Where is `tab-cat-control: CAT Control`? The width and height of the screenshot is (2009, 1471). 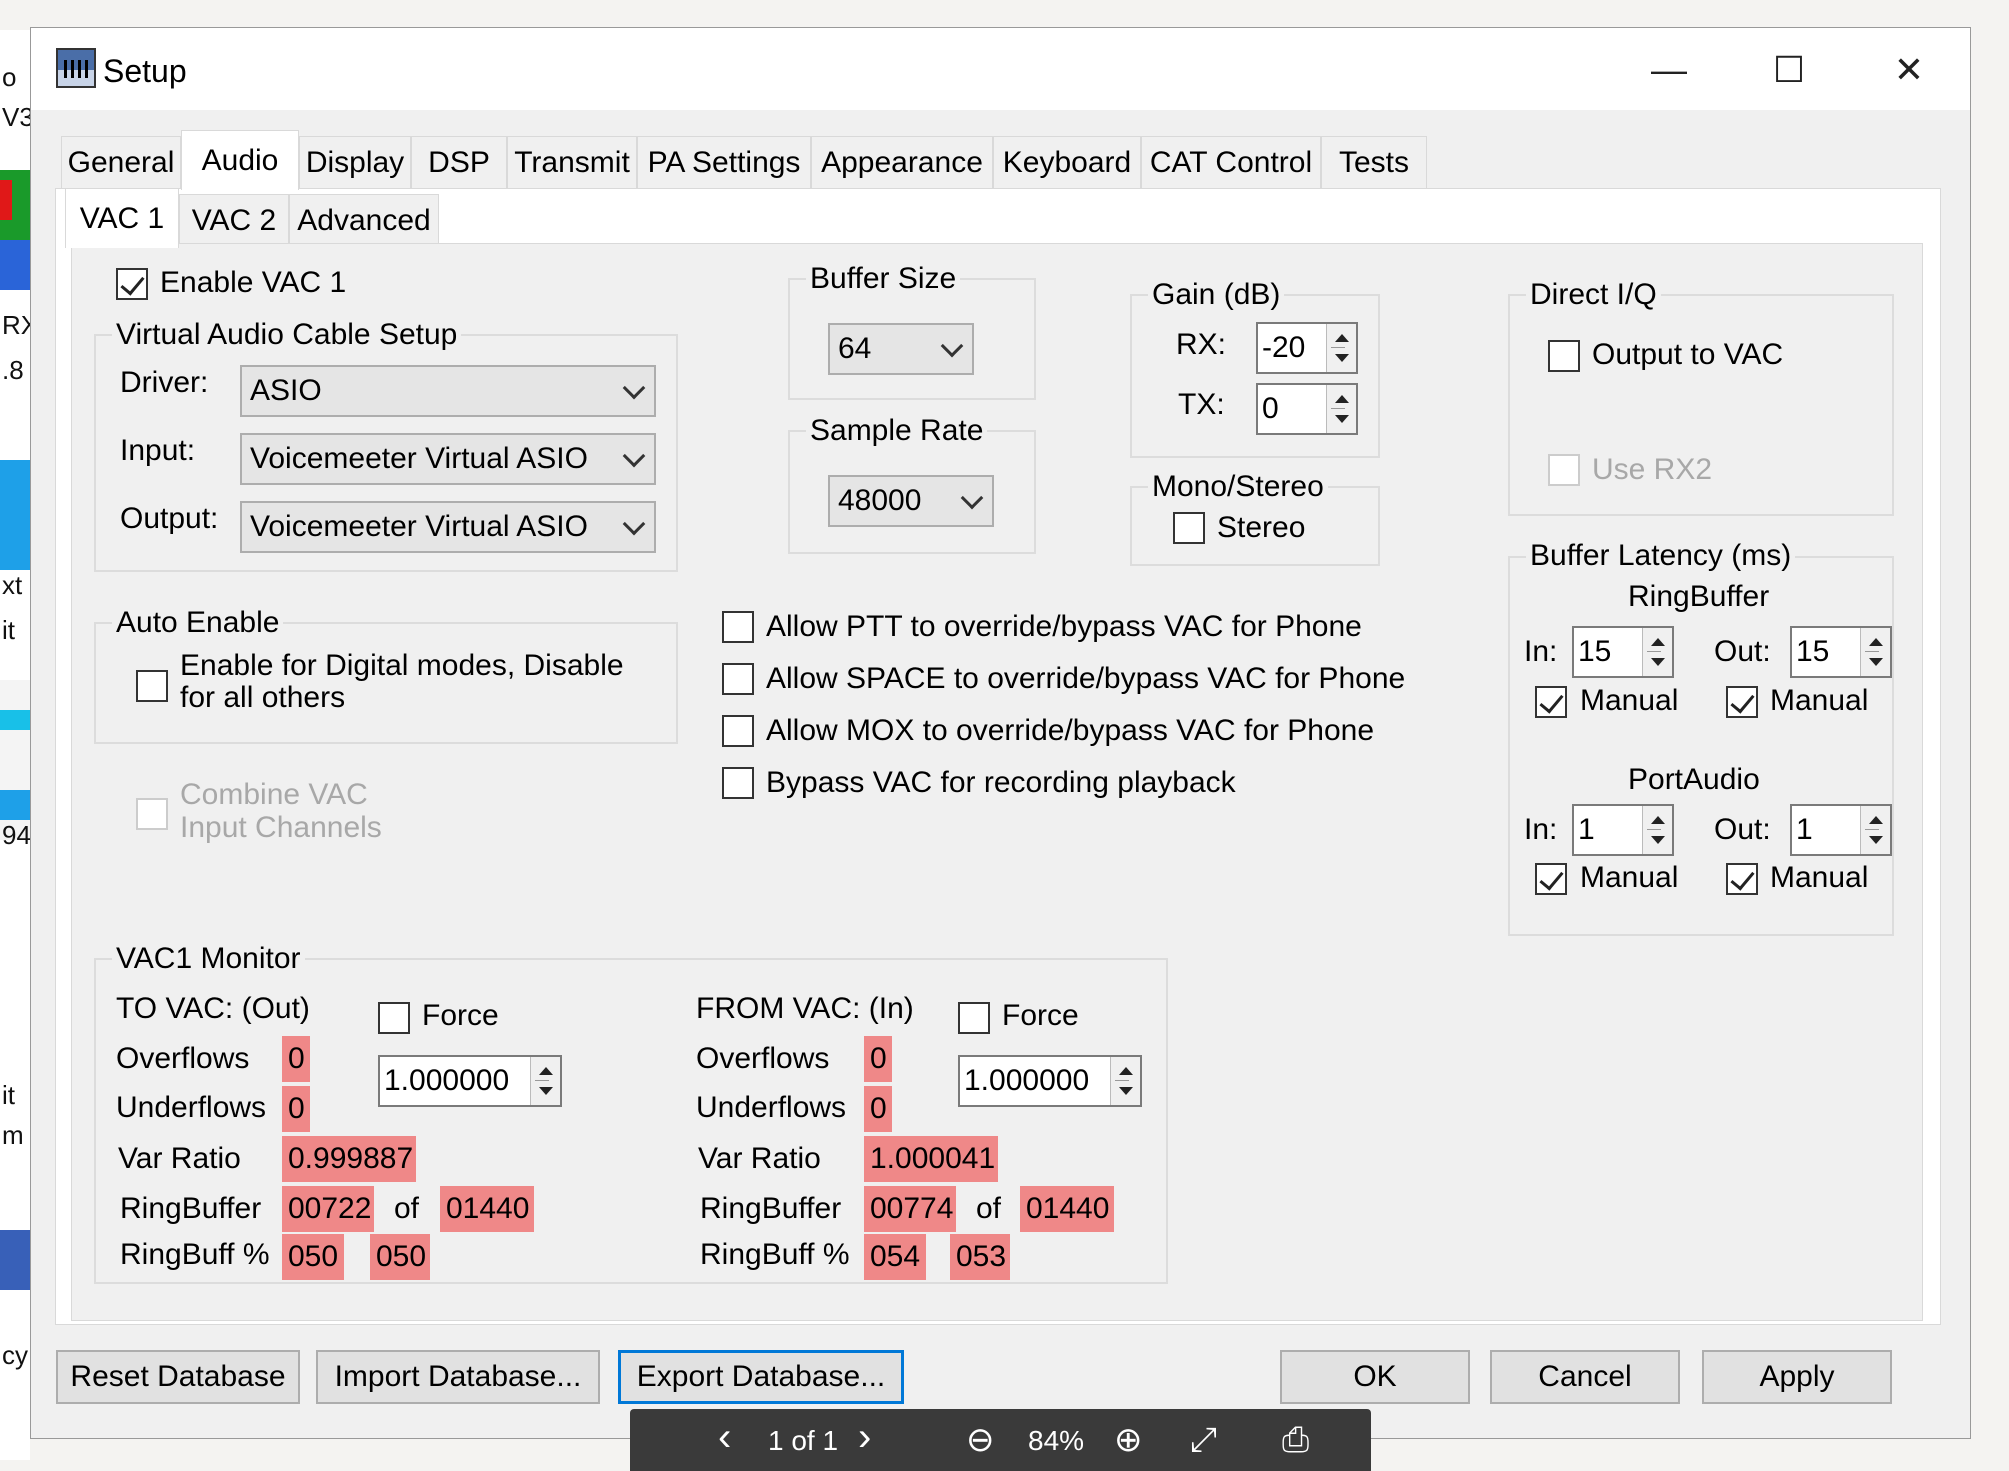 tab-cat-control: CAT Control is located at coordinates (1231, 162).